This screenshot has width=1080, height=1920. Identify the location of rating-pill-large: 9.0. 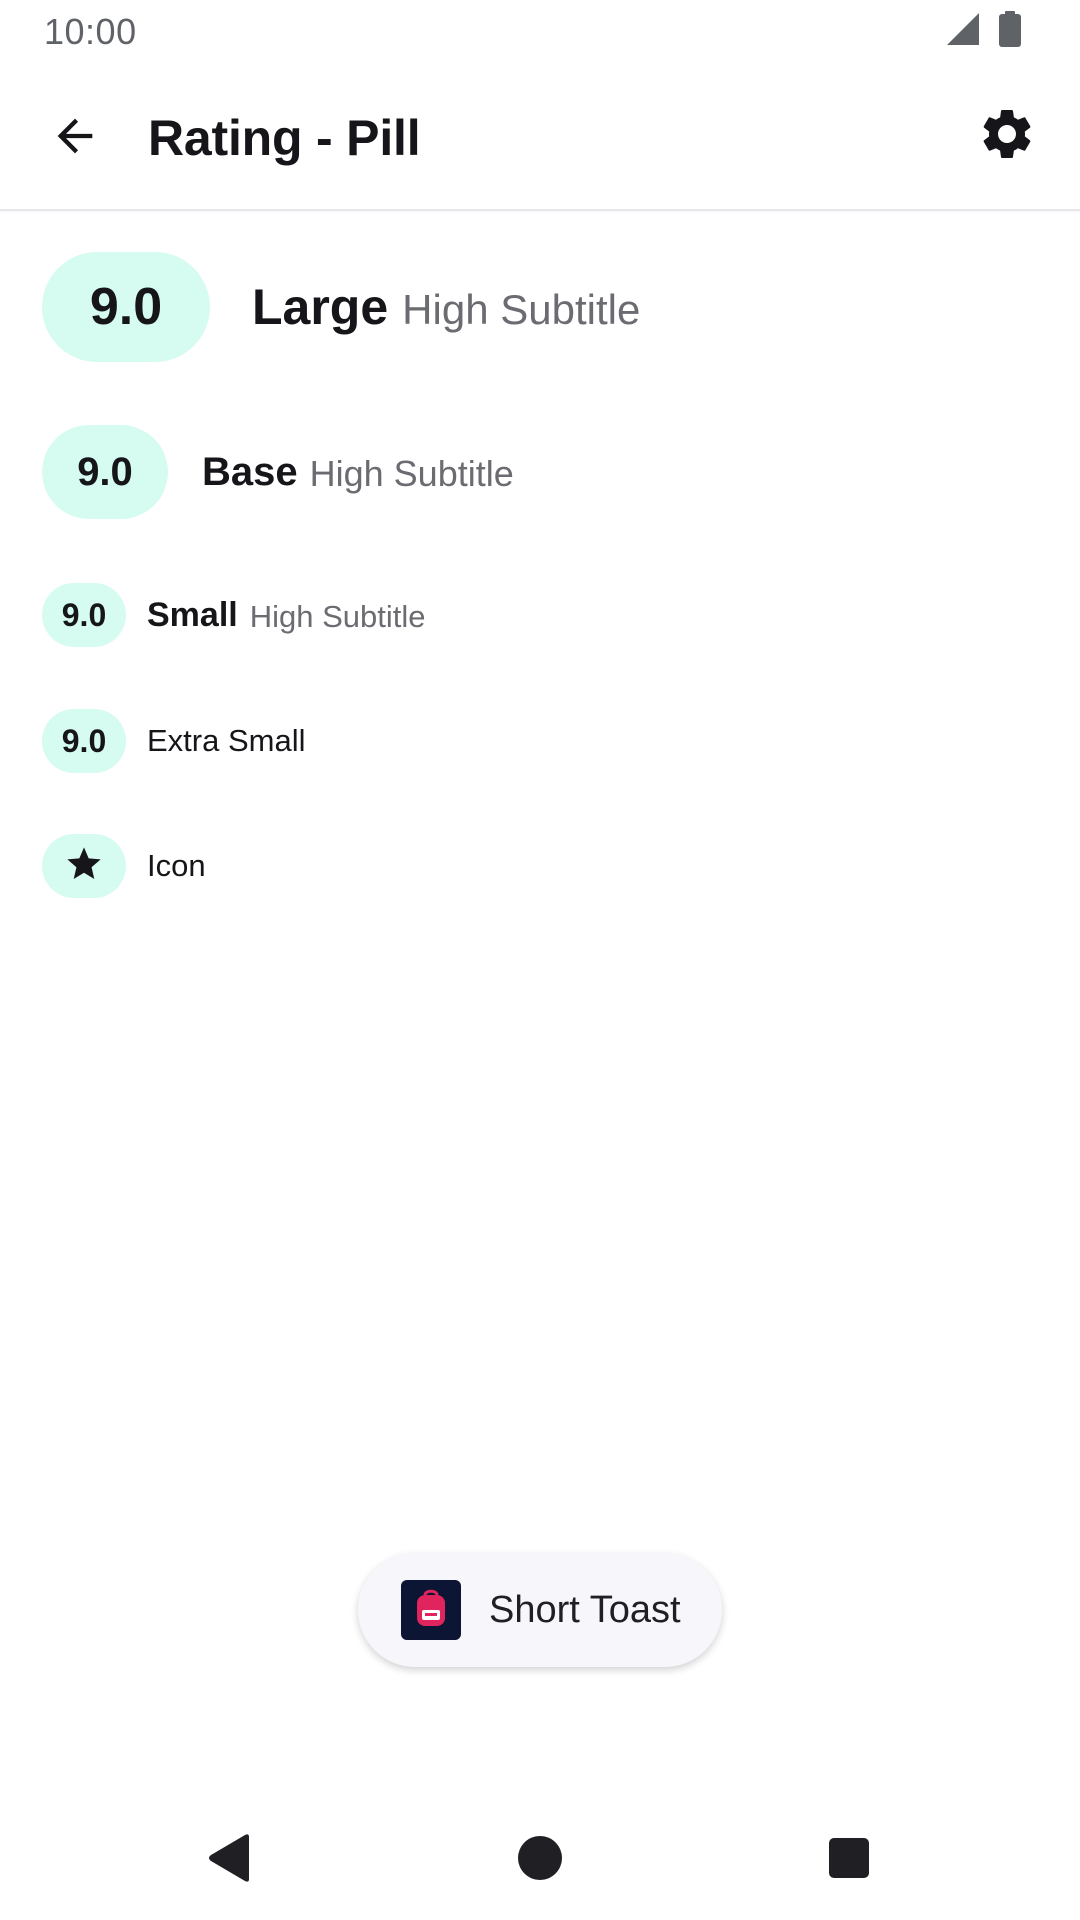
(126, 307).